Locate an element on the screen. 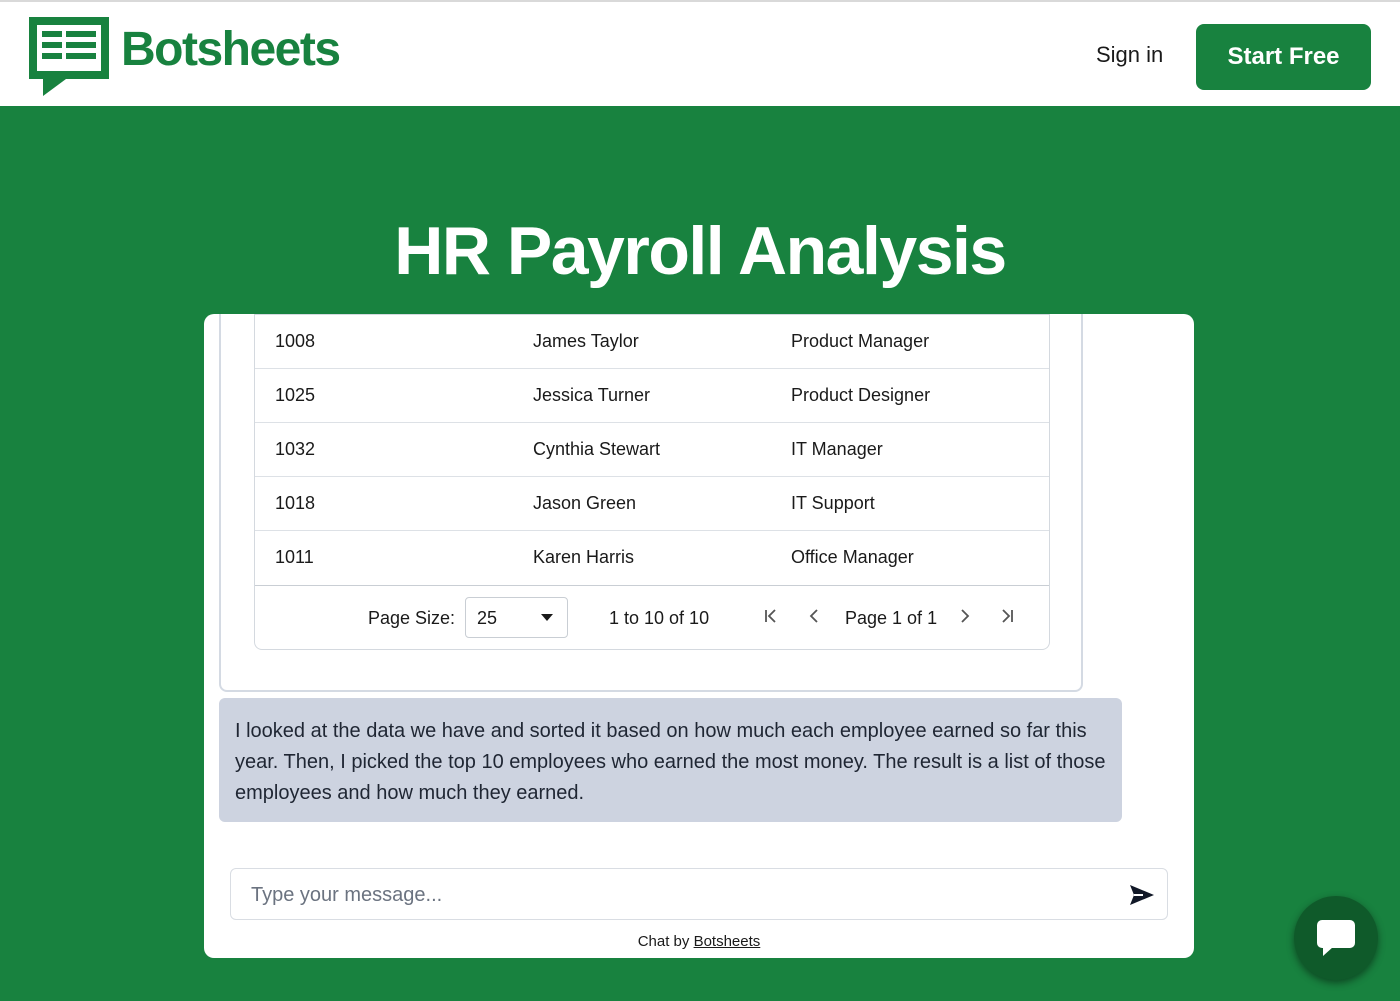 Image resolution: width=1400 pixels, height=1001 pixels. pagination-bar: Page Size: 25 1 to 10 of 10 Page 1 of 1 is located at coordinates (652, 617).